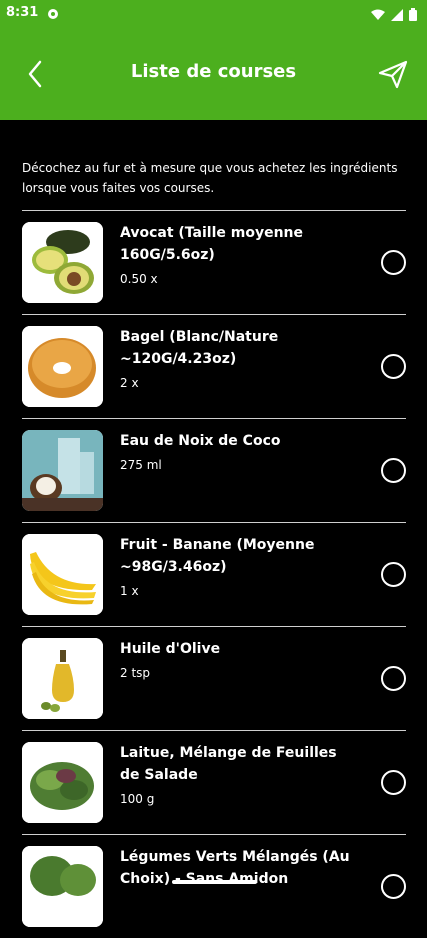 This screenshot has height=938, width=427. Describe the element at coordinates (214, 470) in the screenshot. I see `list-item: Eau de Noix de Coco 275 ml` at that location.